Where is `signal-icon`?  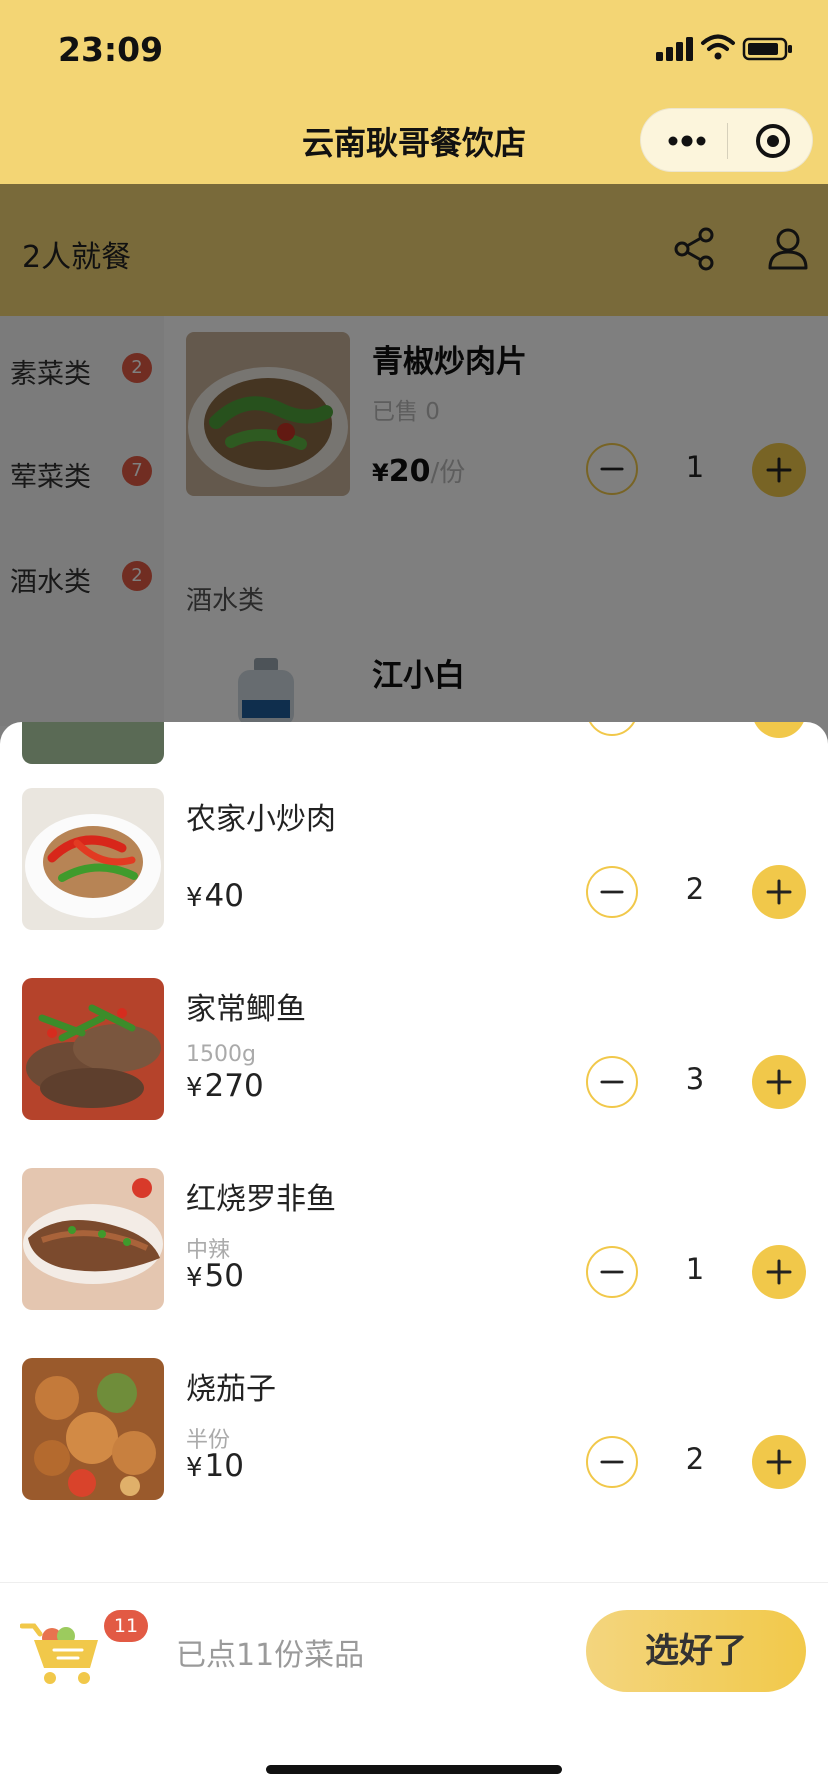 signal-icon is located at coordinates (674, 49).